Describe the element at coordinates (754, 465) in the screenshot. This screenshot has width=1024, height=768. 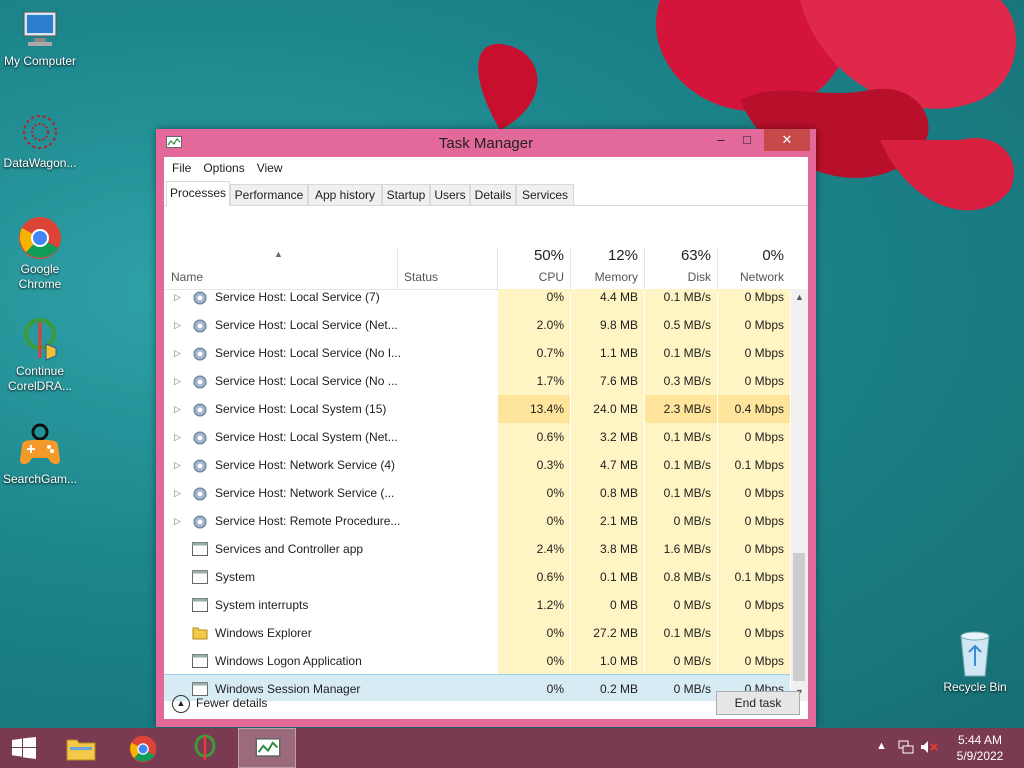
I see `network-cell: 0.1 Mbps` at that location.